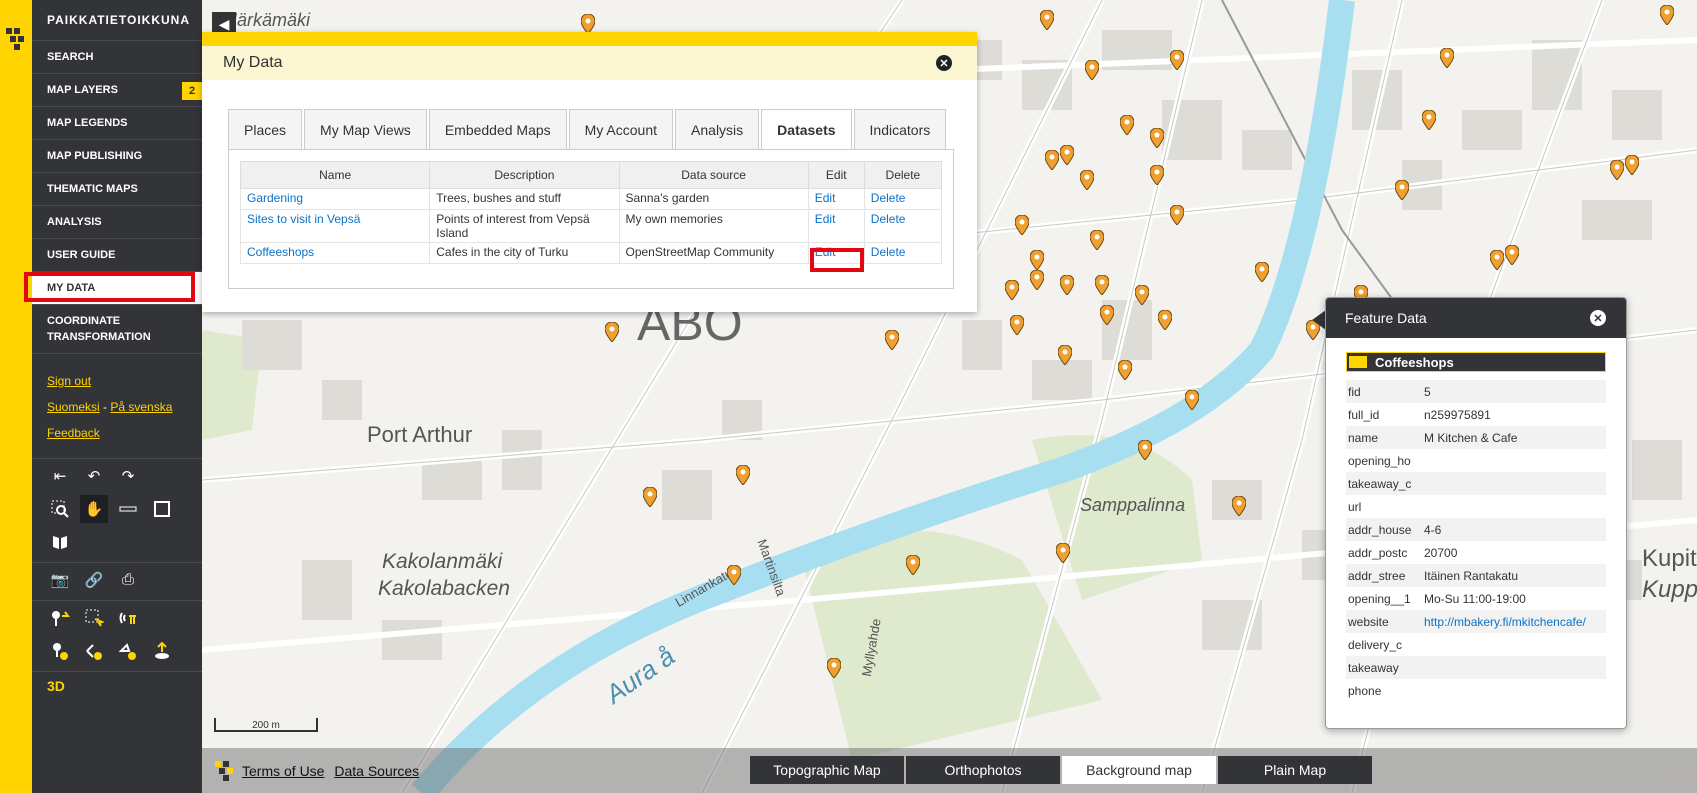 This screenshot has height=793, width=1697. What do you see at coordinates (69, 381) in the screenshot?
I see `sign-out-link: Sign out` at bounding box center [69, 381].